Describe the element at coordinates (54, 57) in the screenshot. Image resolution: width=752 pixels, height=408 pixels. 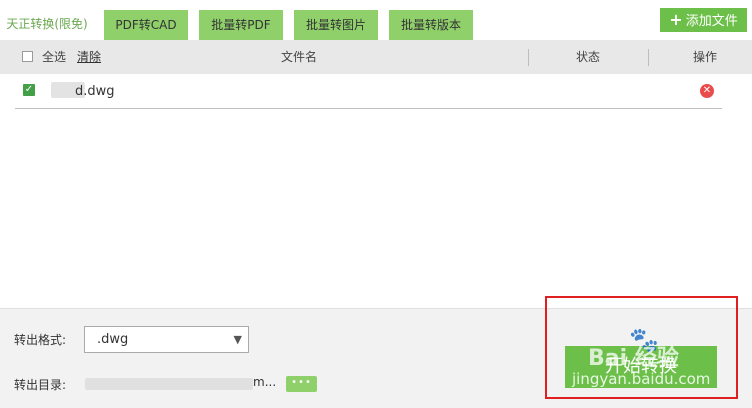
I see `select-all-label: 全选` at that location.